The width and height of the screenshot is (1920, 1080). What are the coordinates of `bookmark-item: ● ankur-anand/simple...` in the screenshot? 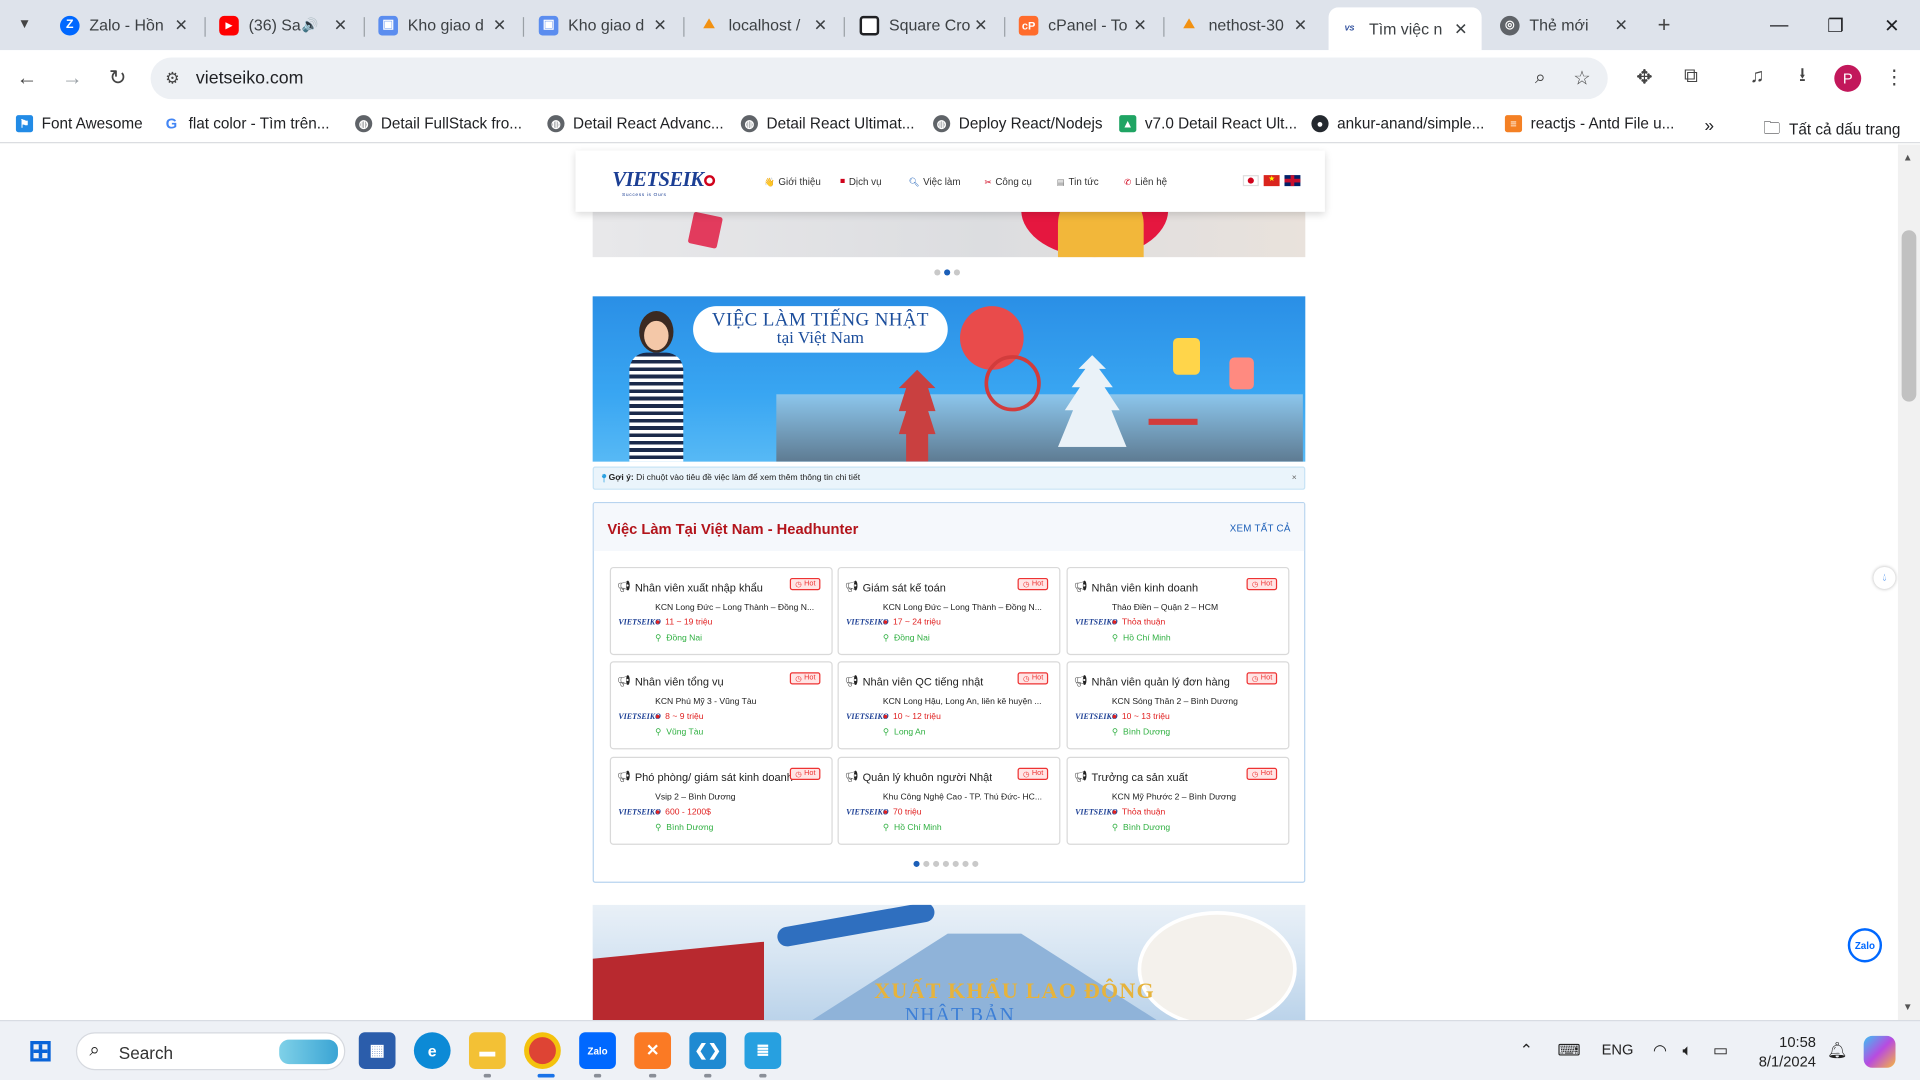 It's located at (1397, 124).